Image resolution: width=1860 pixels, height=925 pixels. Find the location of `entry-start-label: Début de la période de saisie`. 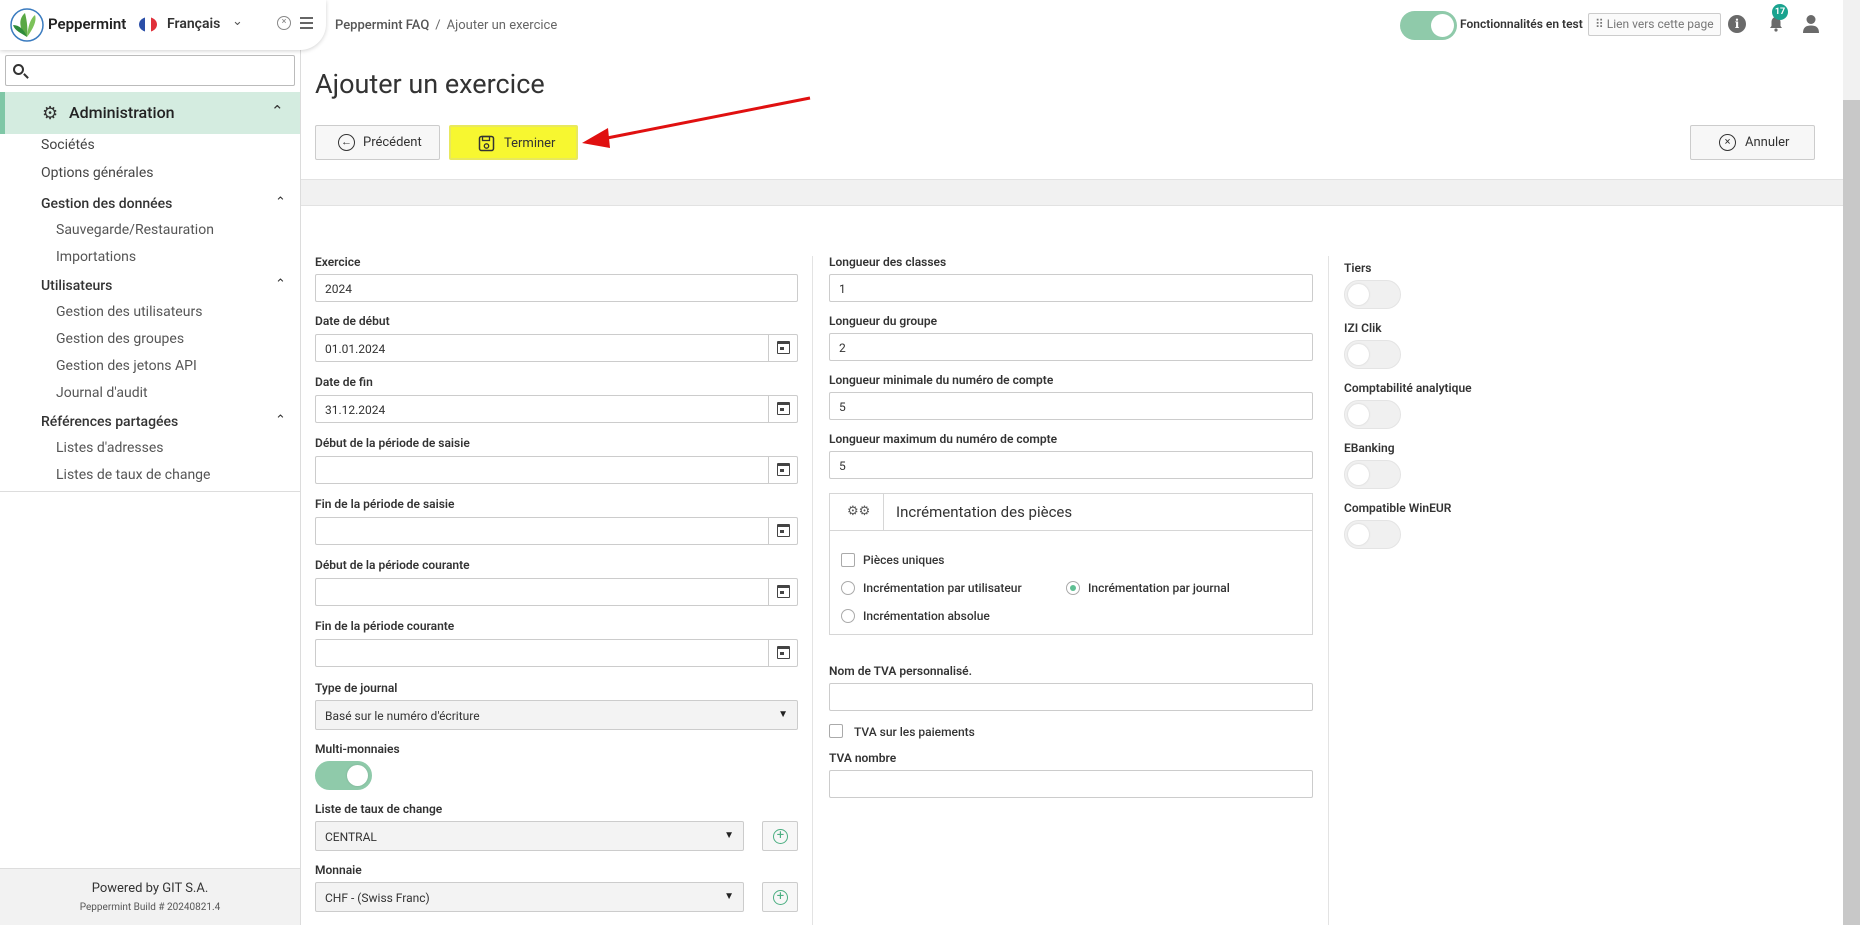

entry-start-label: Début de la période de saisie is located at coordinates (392, 443).